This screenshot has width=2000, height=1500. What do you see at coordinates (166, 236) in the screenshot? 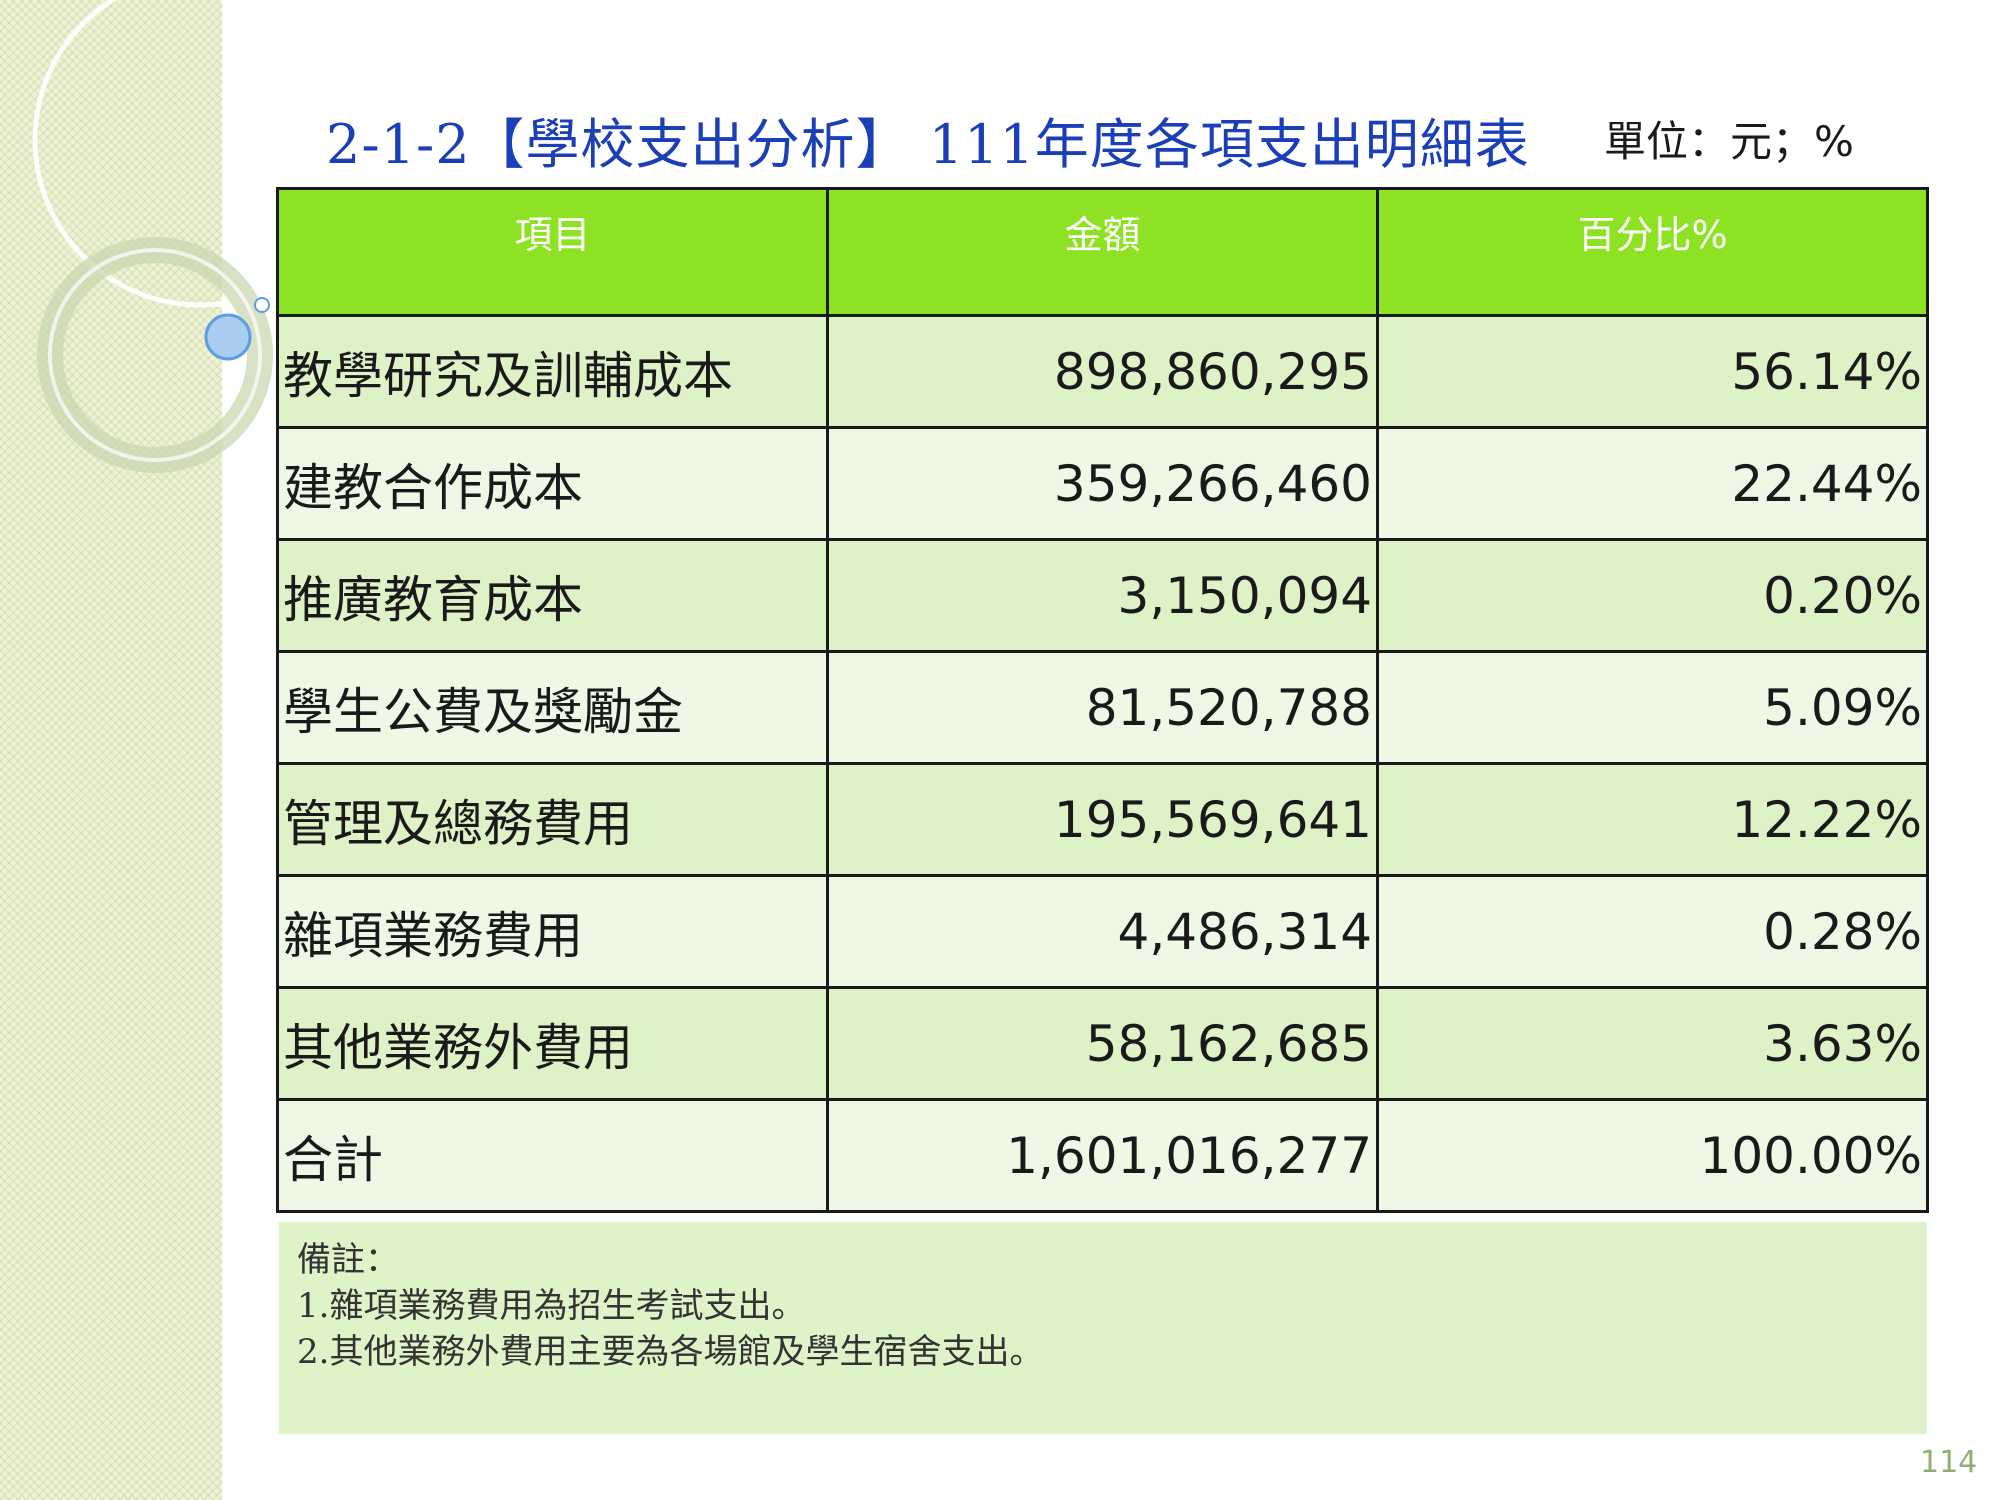
I see `decorative-rings` at bounding box center [166, 236].